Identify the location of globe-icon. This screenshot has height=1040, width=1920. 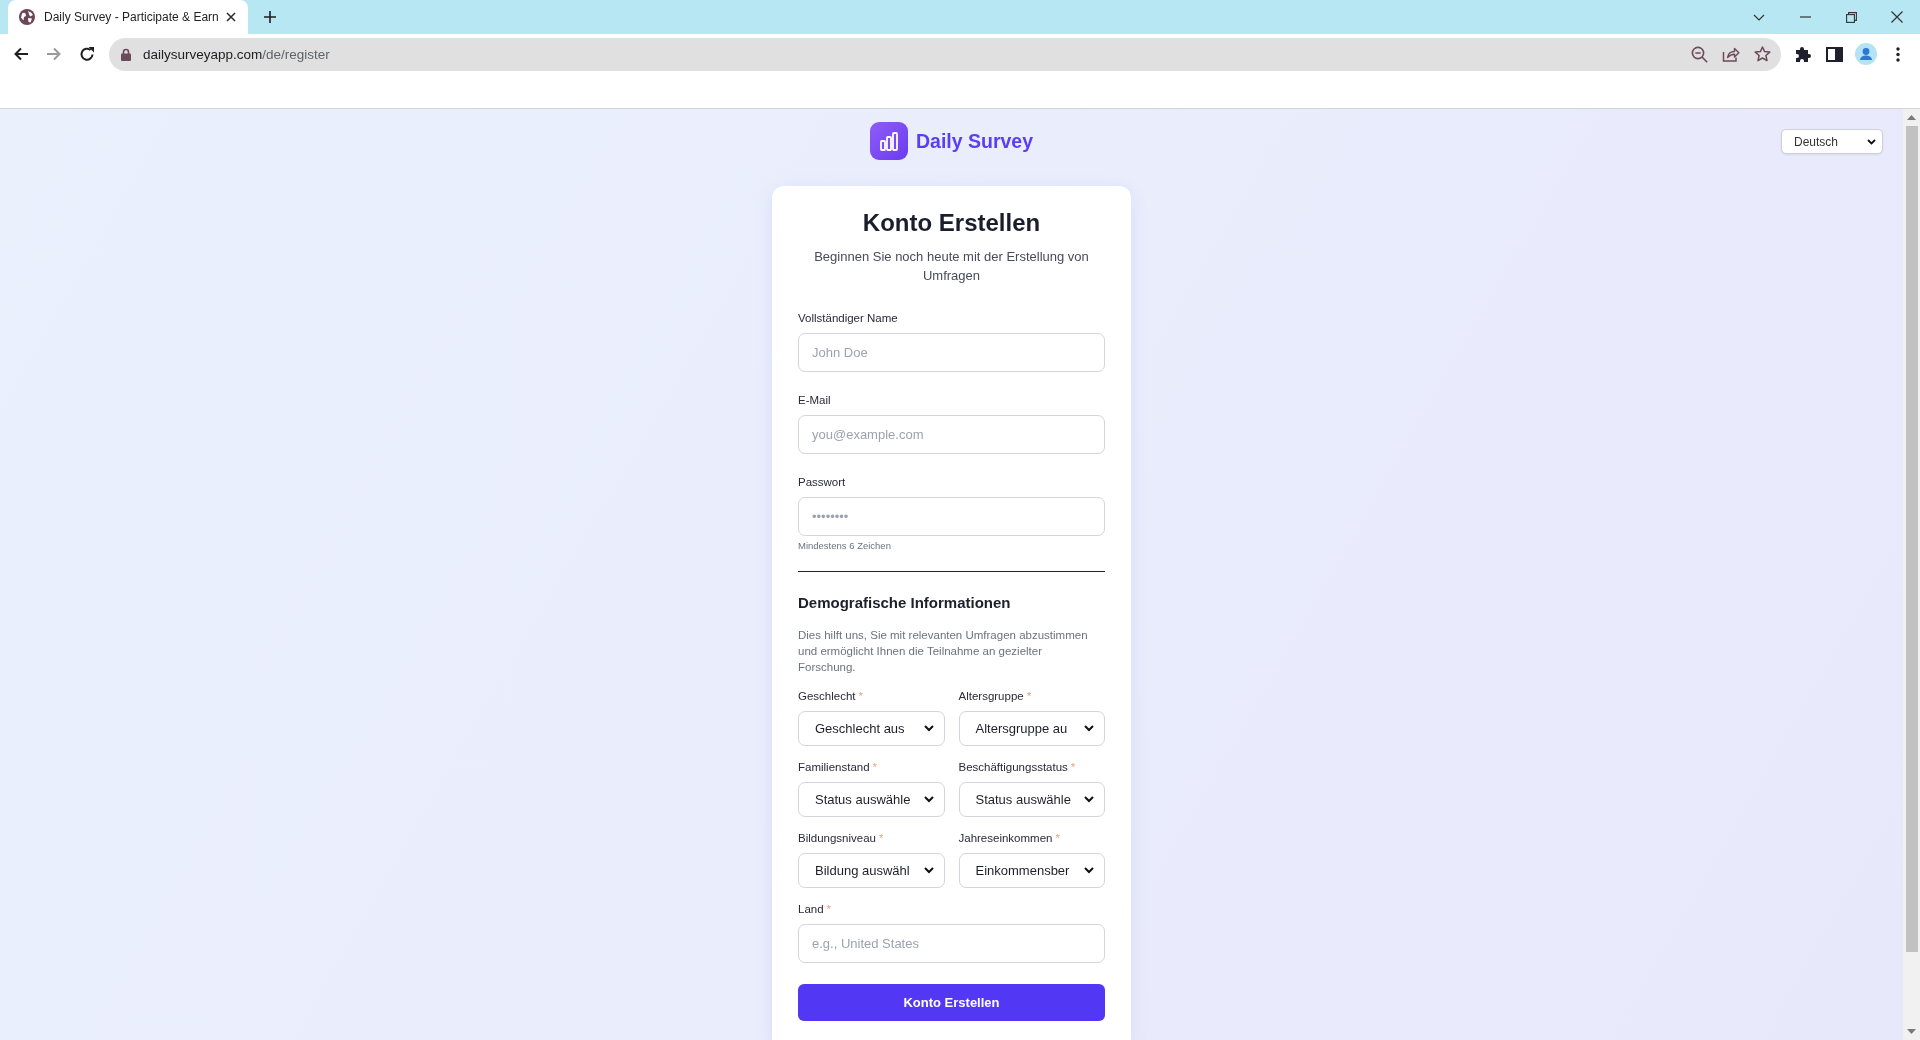
(27, 17).